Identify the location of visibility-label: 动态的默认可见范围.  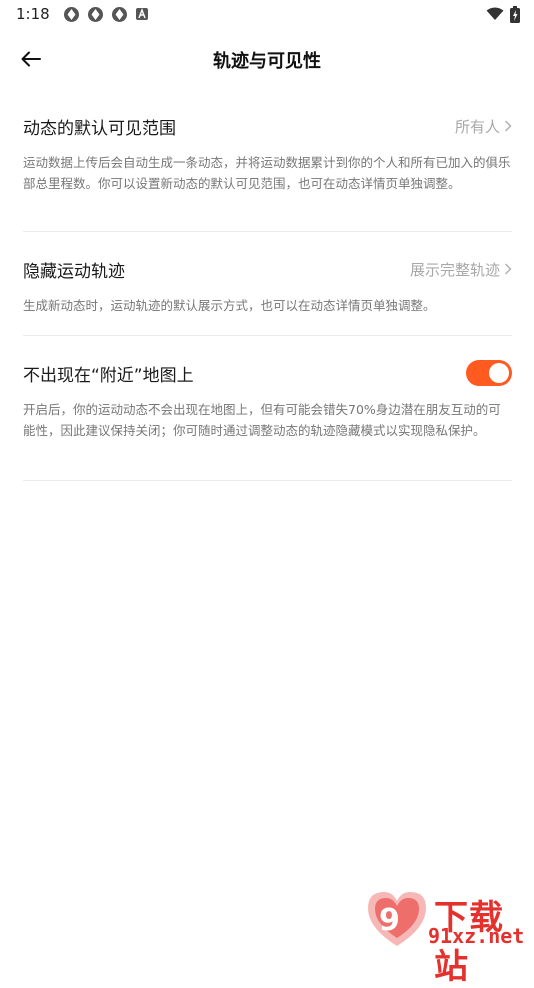
(99, 128).